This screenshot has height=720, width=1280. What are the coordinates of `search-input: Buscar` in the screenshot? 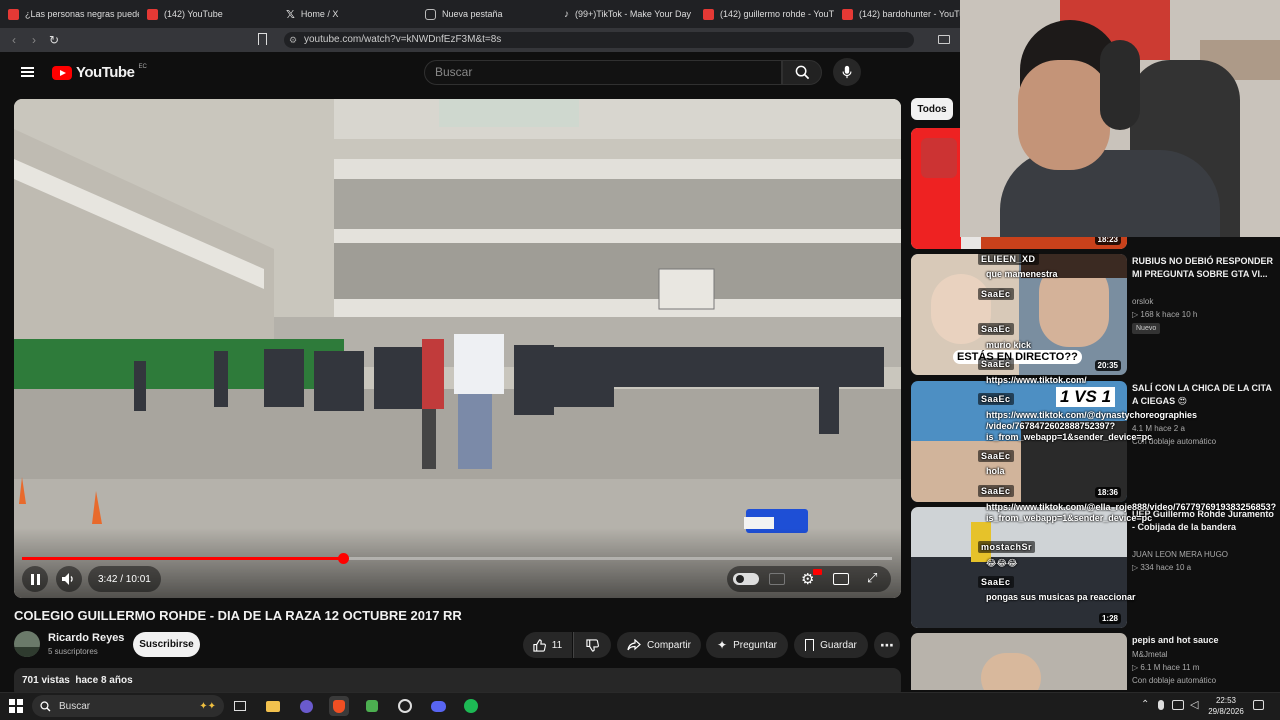 It's located at (603, 72).